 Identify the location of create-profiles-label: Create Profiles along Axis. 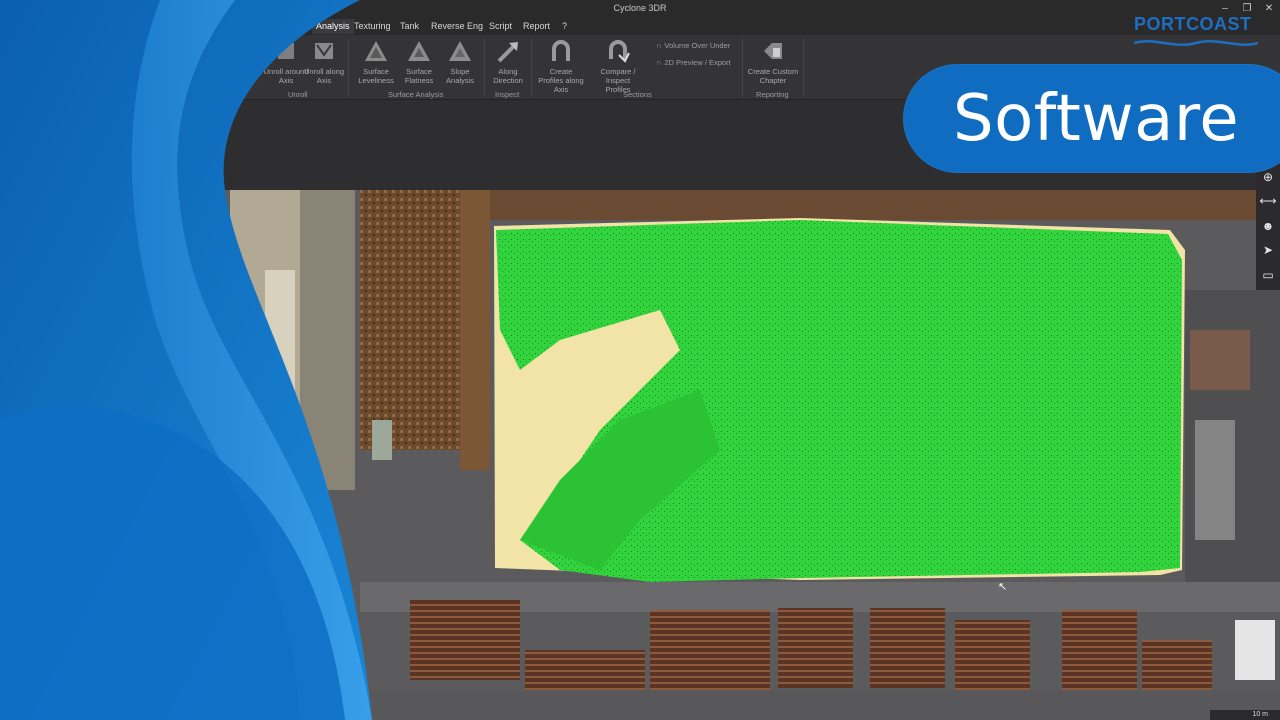
(561, 80).